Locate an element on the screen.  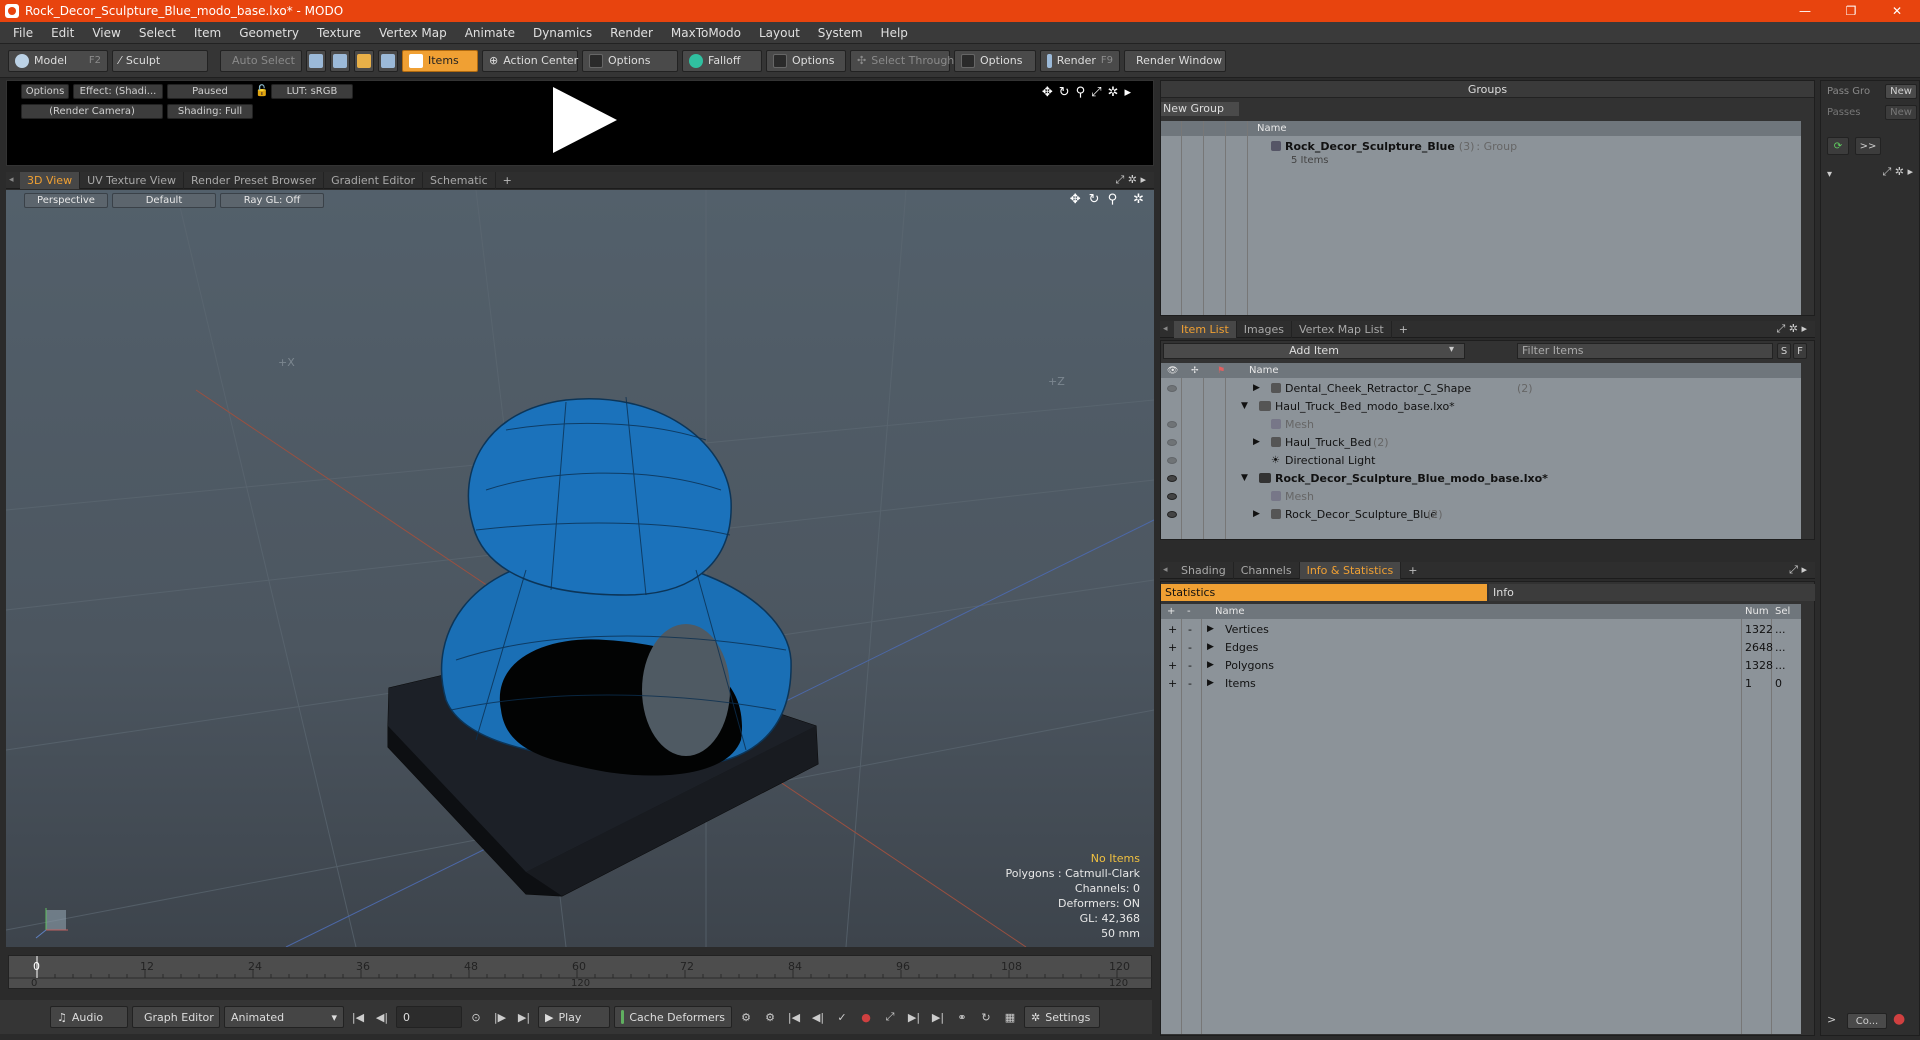
go-end-icon: ▶| is located at coordinates (524, 1017).